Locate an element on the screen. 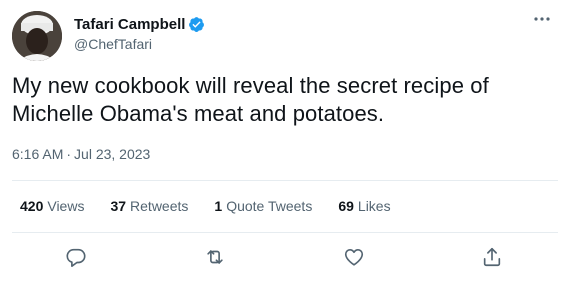  retweet-icon is located at coordinates (215, 257).